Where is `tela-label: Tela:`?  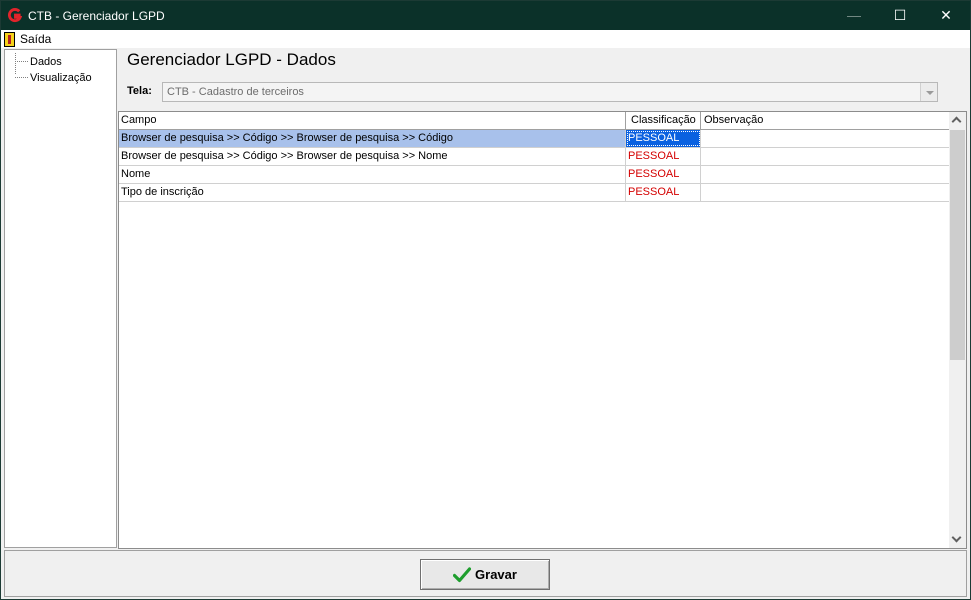
tela-label: Tela: is located at coordinates (139, 91).